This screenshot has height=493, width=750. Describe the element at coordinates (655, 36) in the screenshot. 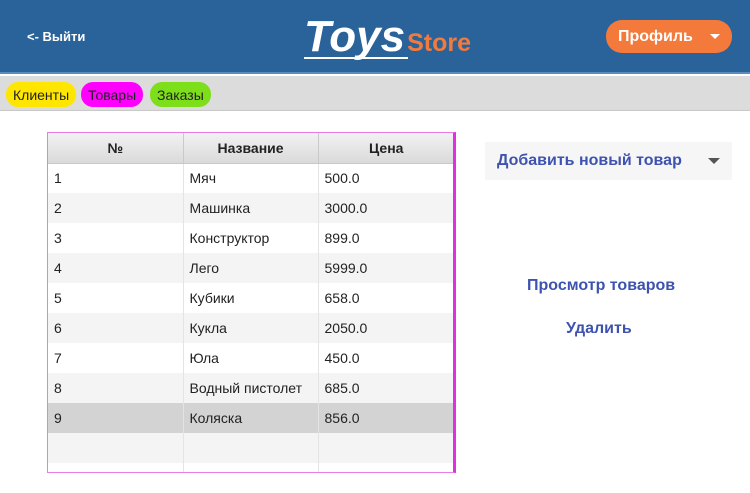

I see `profile-label: Профиль` at that location.